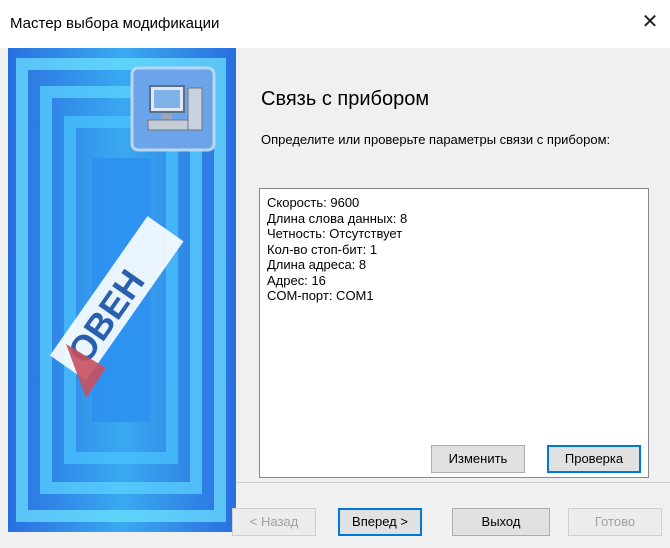  What do you see at coordinates (173, 109) in the screenshot?
I see `computer-icon` at bounding box center [173, 109].